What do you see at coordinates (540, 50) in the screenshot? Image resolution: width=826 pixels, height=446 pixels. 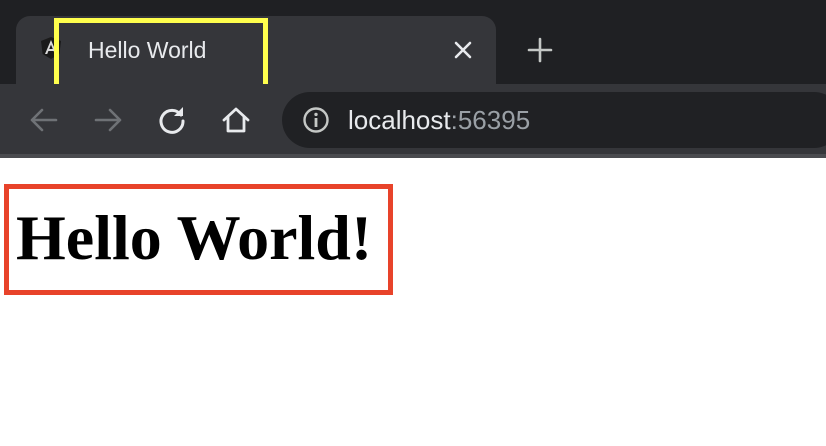 I see `plus-icon` at bounding box center [540, 50].